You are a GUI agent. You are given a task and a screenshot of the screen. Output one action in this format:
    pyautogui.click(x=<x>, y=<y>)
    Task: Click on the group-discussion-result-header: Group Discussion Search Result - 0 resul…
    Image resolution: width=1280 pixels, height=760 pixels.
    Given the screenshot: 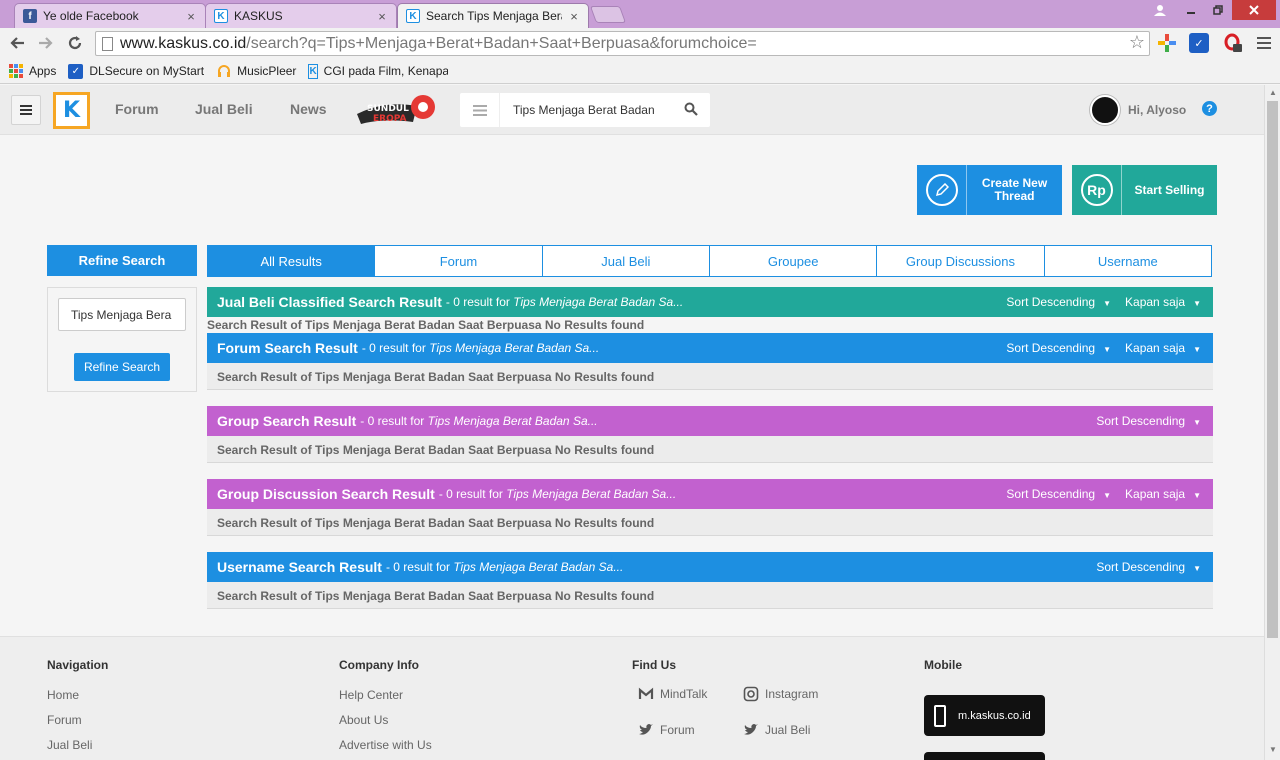 What is the action you would take?
    pyautogui.click(x=710, y=494)
    